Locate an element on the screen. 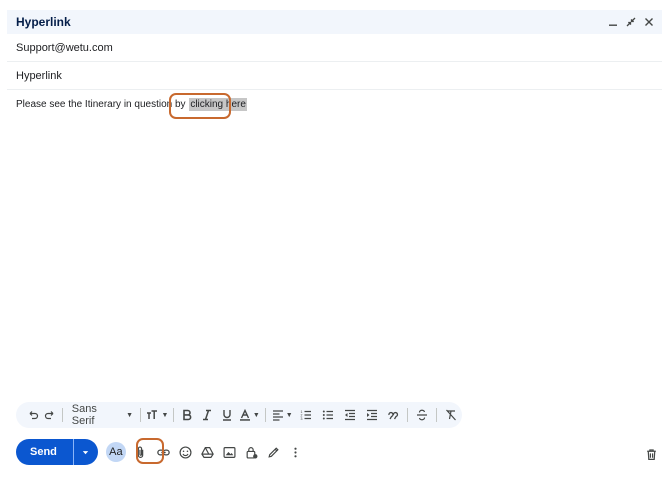  chevron-down-icon is located at coordinates (86, 452).